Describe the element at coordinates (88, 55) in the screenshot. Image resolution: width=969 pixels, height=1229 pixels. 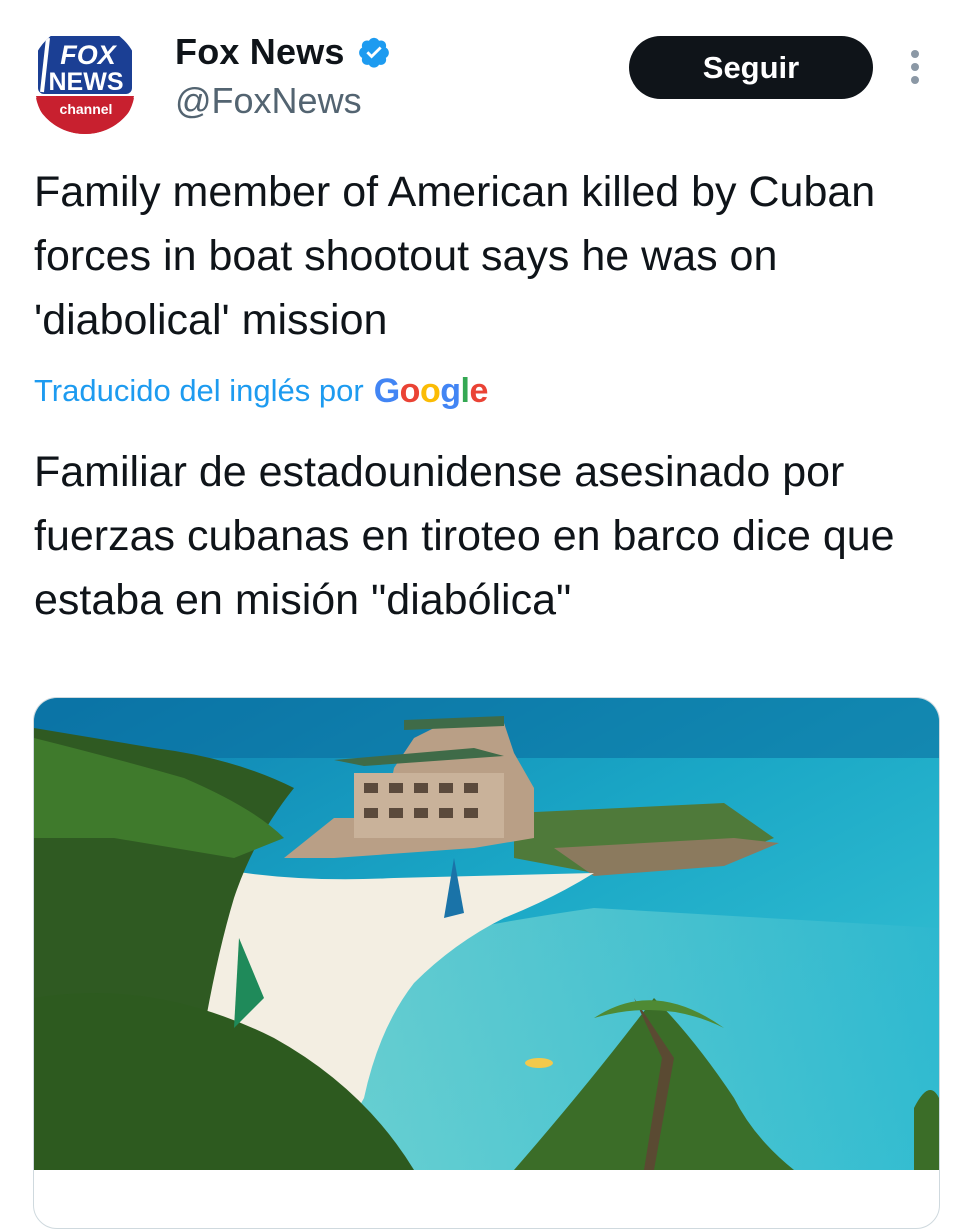
I see `logo-line-fox: FOX` at that location.